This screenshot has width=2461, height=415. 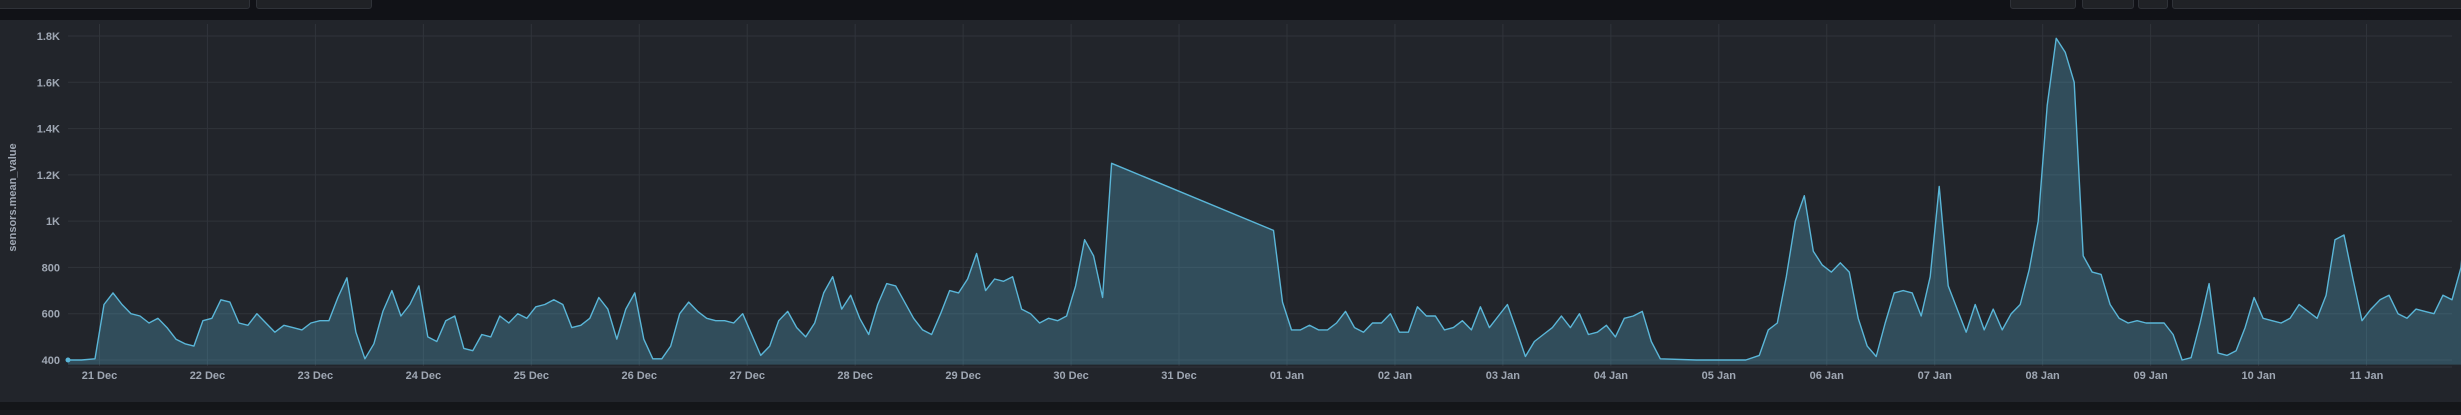 I want to click on y-tick-label: 1.2K, so click(x=48, y=176).